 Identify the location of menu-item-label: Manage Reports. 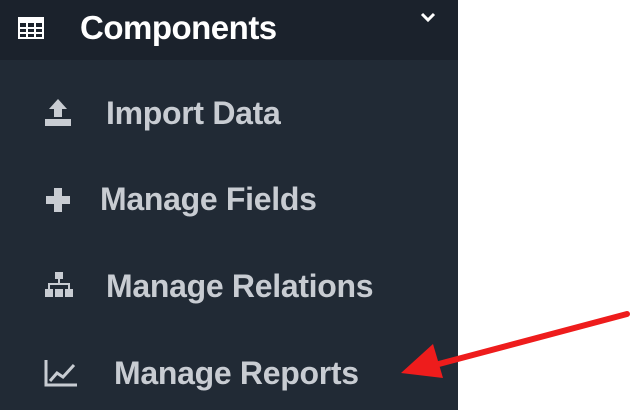
(236, 373).